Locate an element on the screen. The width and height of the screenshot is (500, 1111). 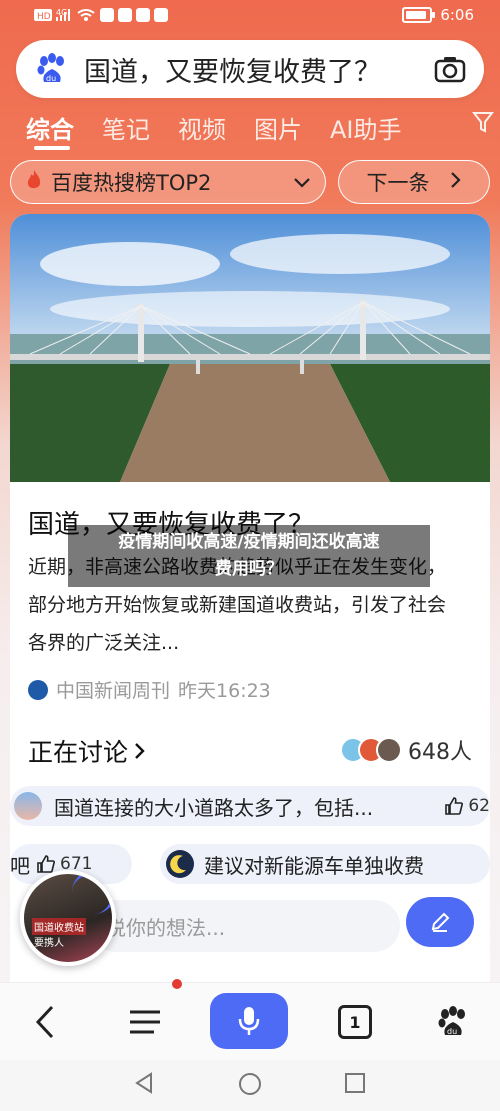
tab-ai-assistant: AI助手 is located at coordinates (366, 127).